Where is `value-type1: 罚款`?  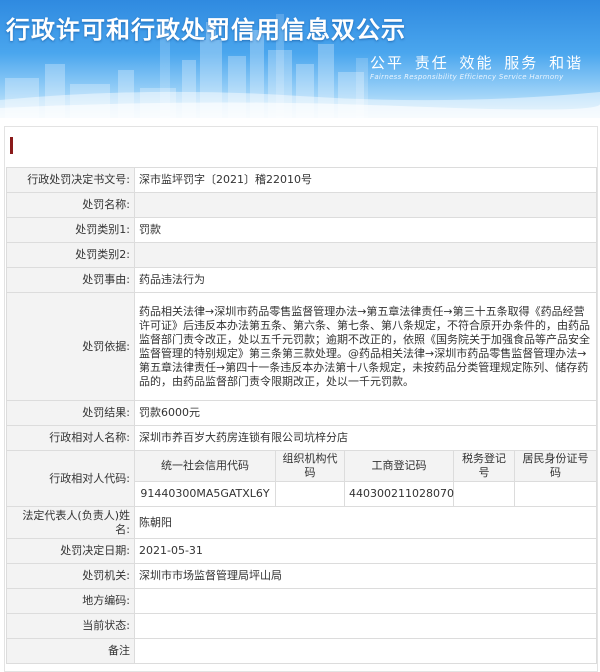
value-type1: 罚款 is located at coordinates (365, 230).